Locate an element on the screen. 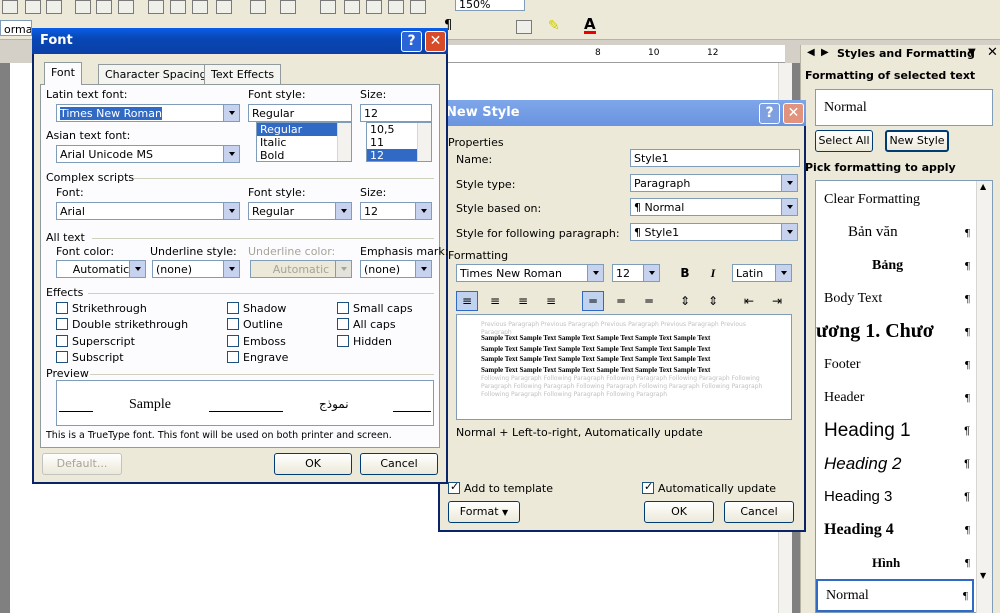  auto-update-checkbox is located at coordinates (648, 487).